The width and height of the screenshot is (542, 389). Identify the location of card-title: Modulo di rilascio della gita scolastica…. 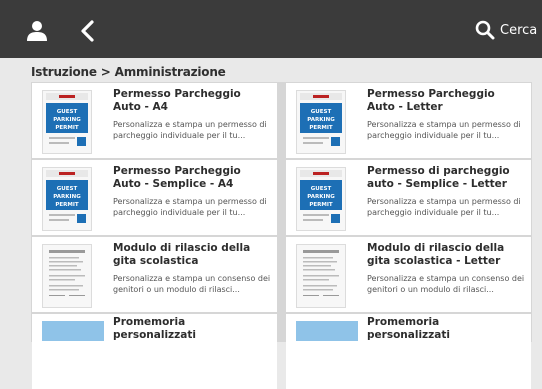
(436, 254).